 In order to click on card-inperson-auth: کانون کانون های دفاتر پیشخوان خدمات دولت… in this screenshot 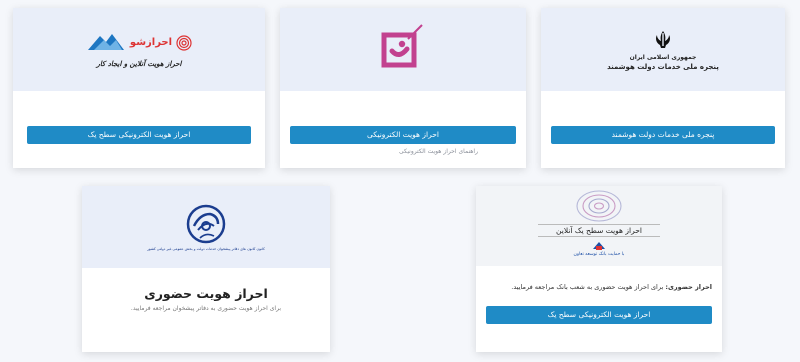, I will do `click(206, 269)`.